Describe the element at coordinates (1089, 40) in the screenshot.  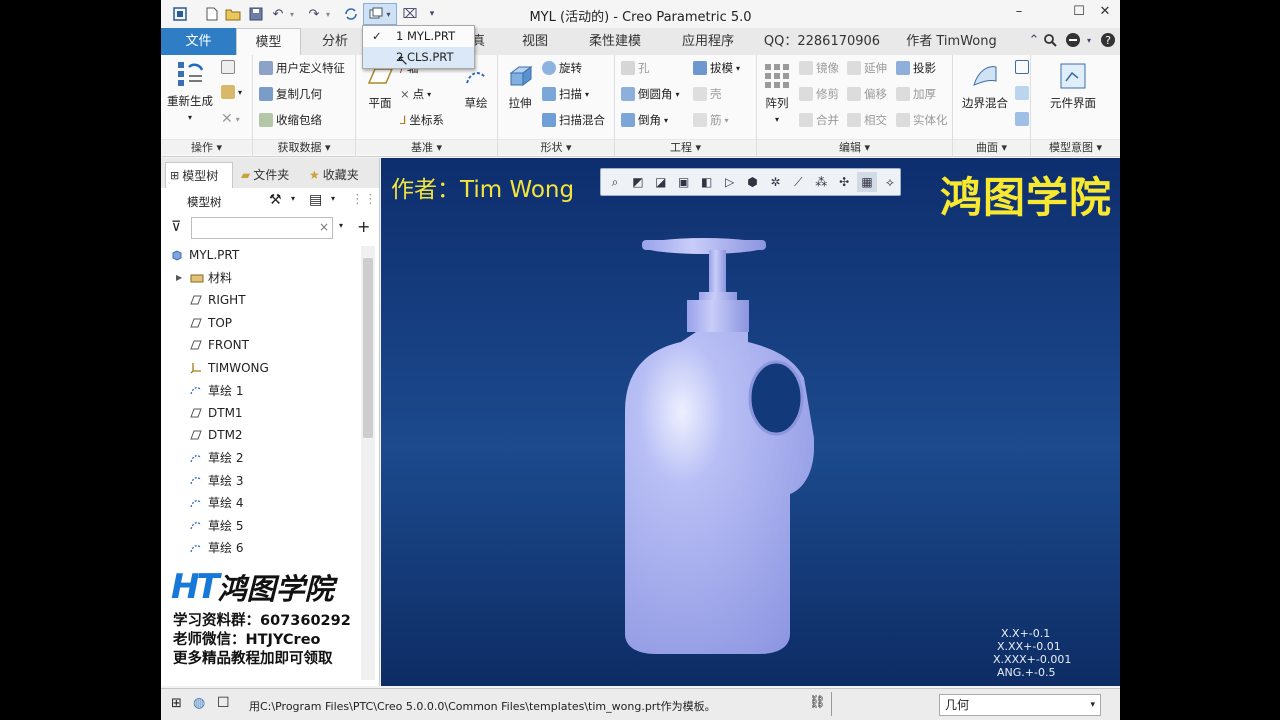
I see `community-dropdown-icon: ▾` at that location.